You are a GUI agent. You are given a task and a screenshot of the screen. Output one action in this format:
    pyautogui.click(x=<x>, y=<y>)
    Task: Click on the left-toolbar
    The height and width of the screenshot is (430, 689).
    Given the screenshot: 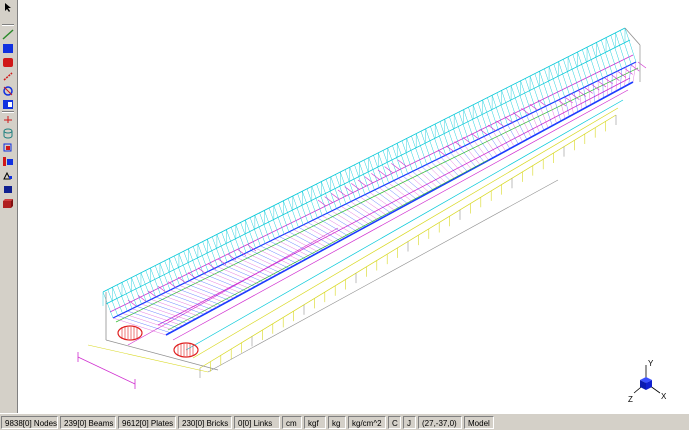 What is the action you would take?
    pyautogui.click(x=9, y=206)
    